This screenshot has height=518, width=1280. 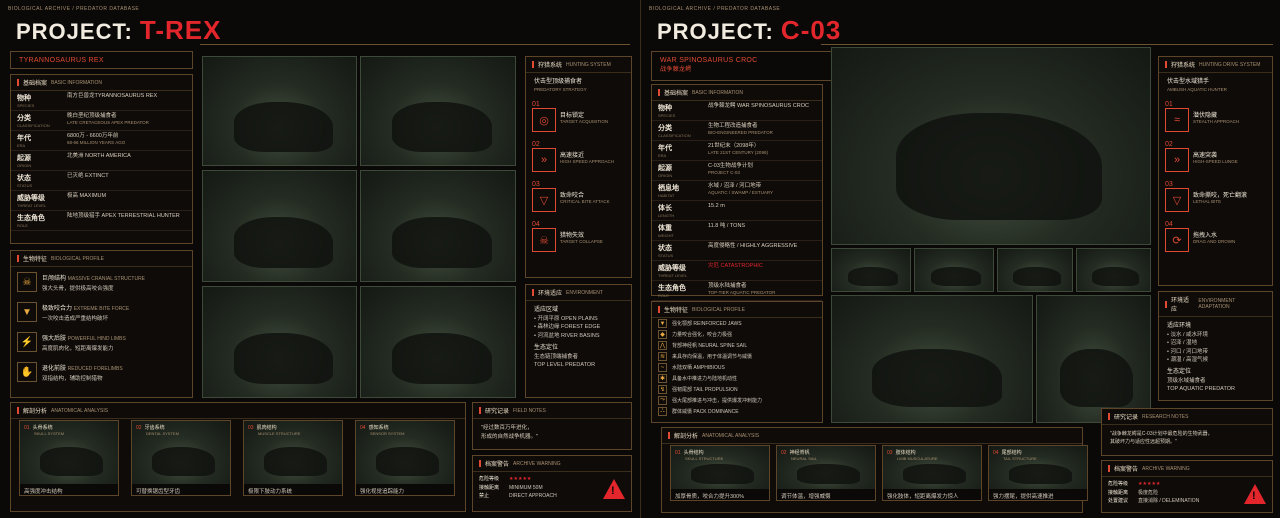 I want to click on key-en: ROLE, so click(x=22, y=225).